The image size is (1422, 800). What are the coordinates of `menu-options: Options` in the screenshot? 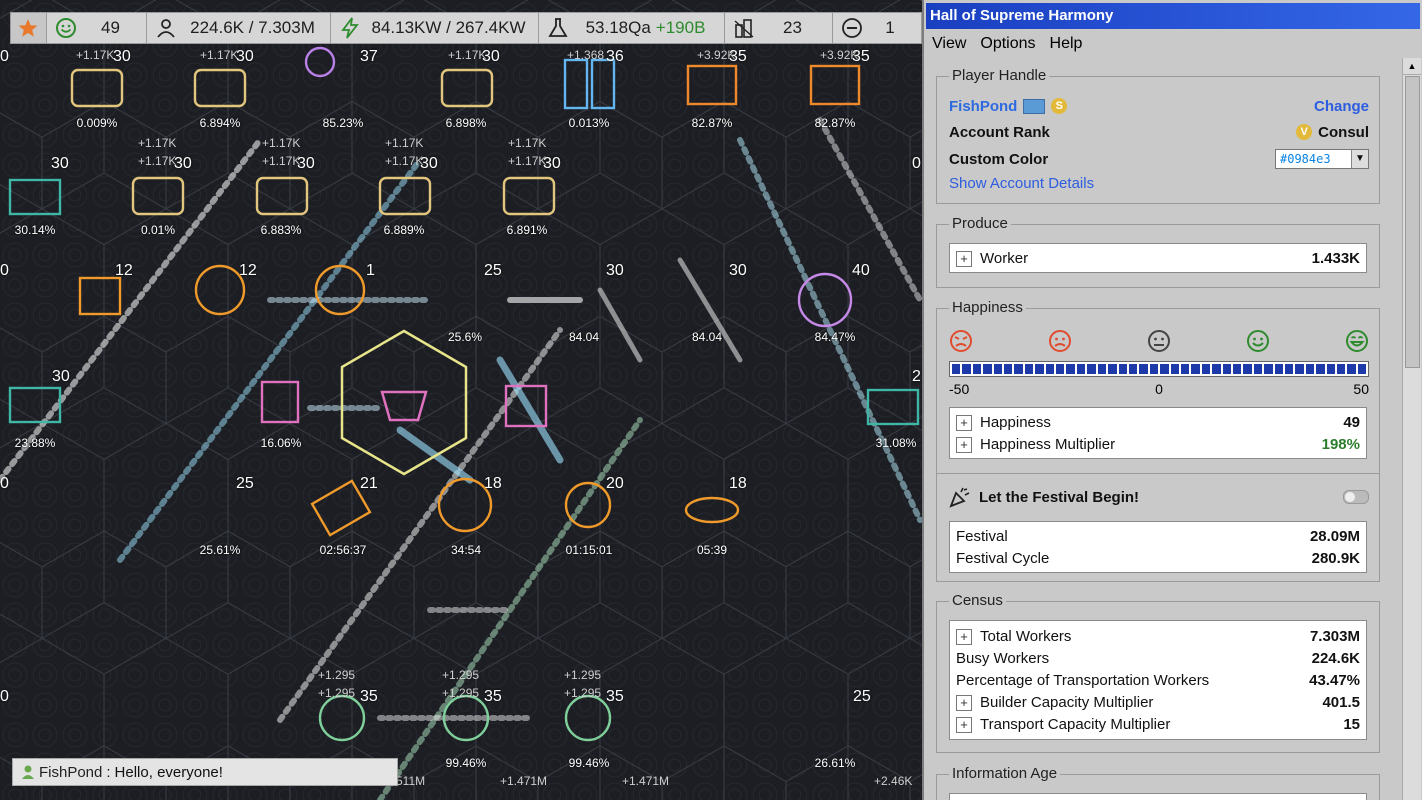 It's located at (1007, 44).